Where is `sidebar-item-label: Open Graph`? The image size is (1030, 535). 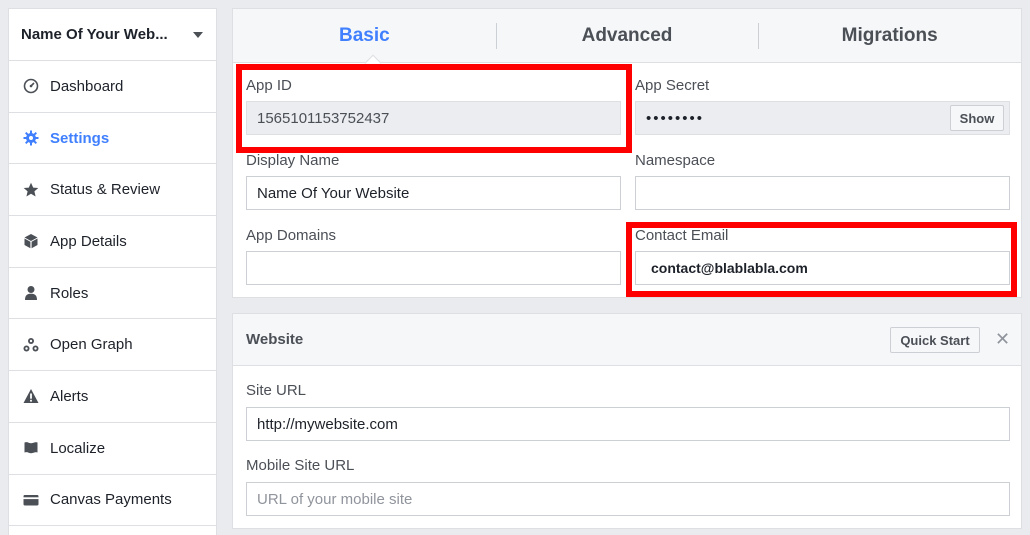
sidebar-item-label: Open Graph is located at coordinates (91, 345).